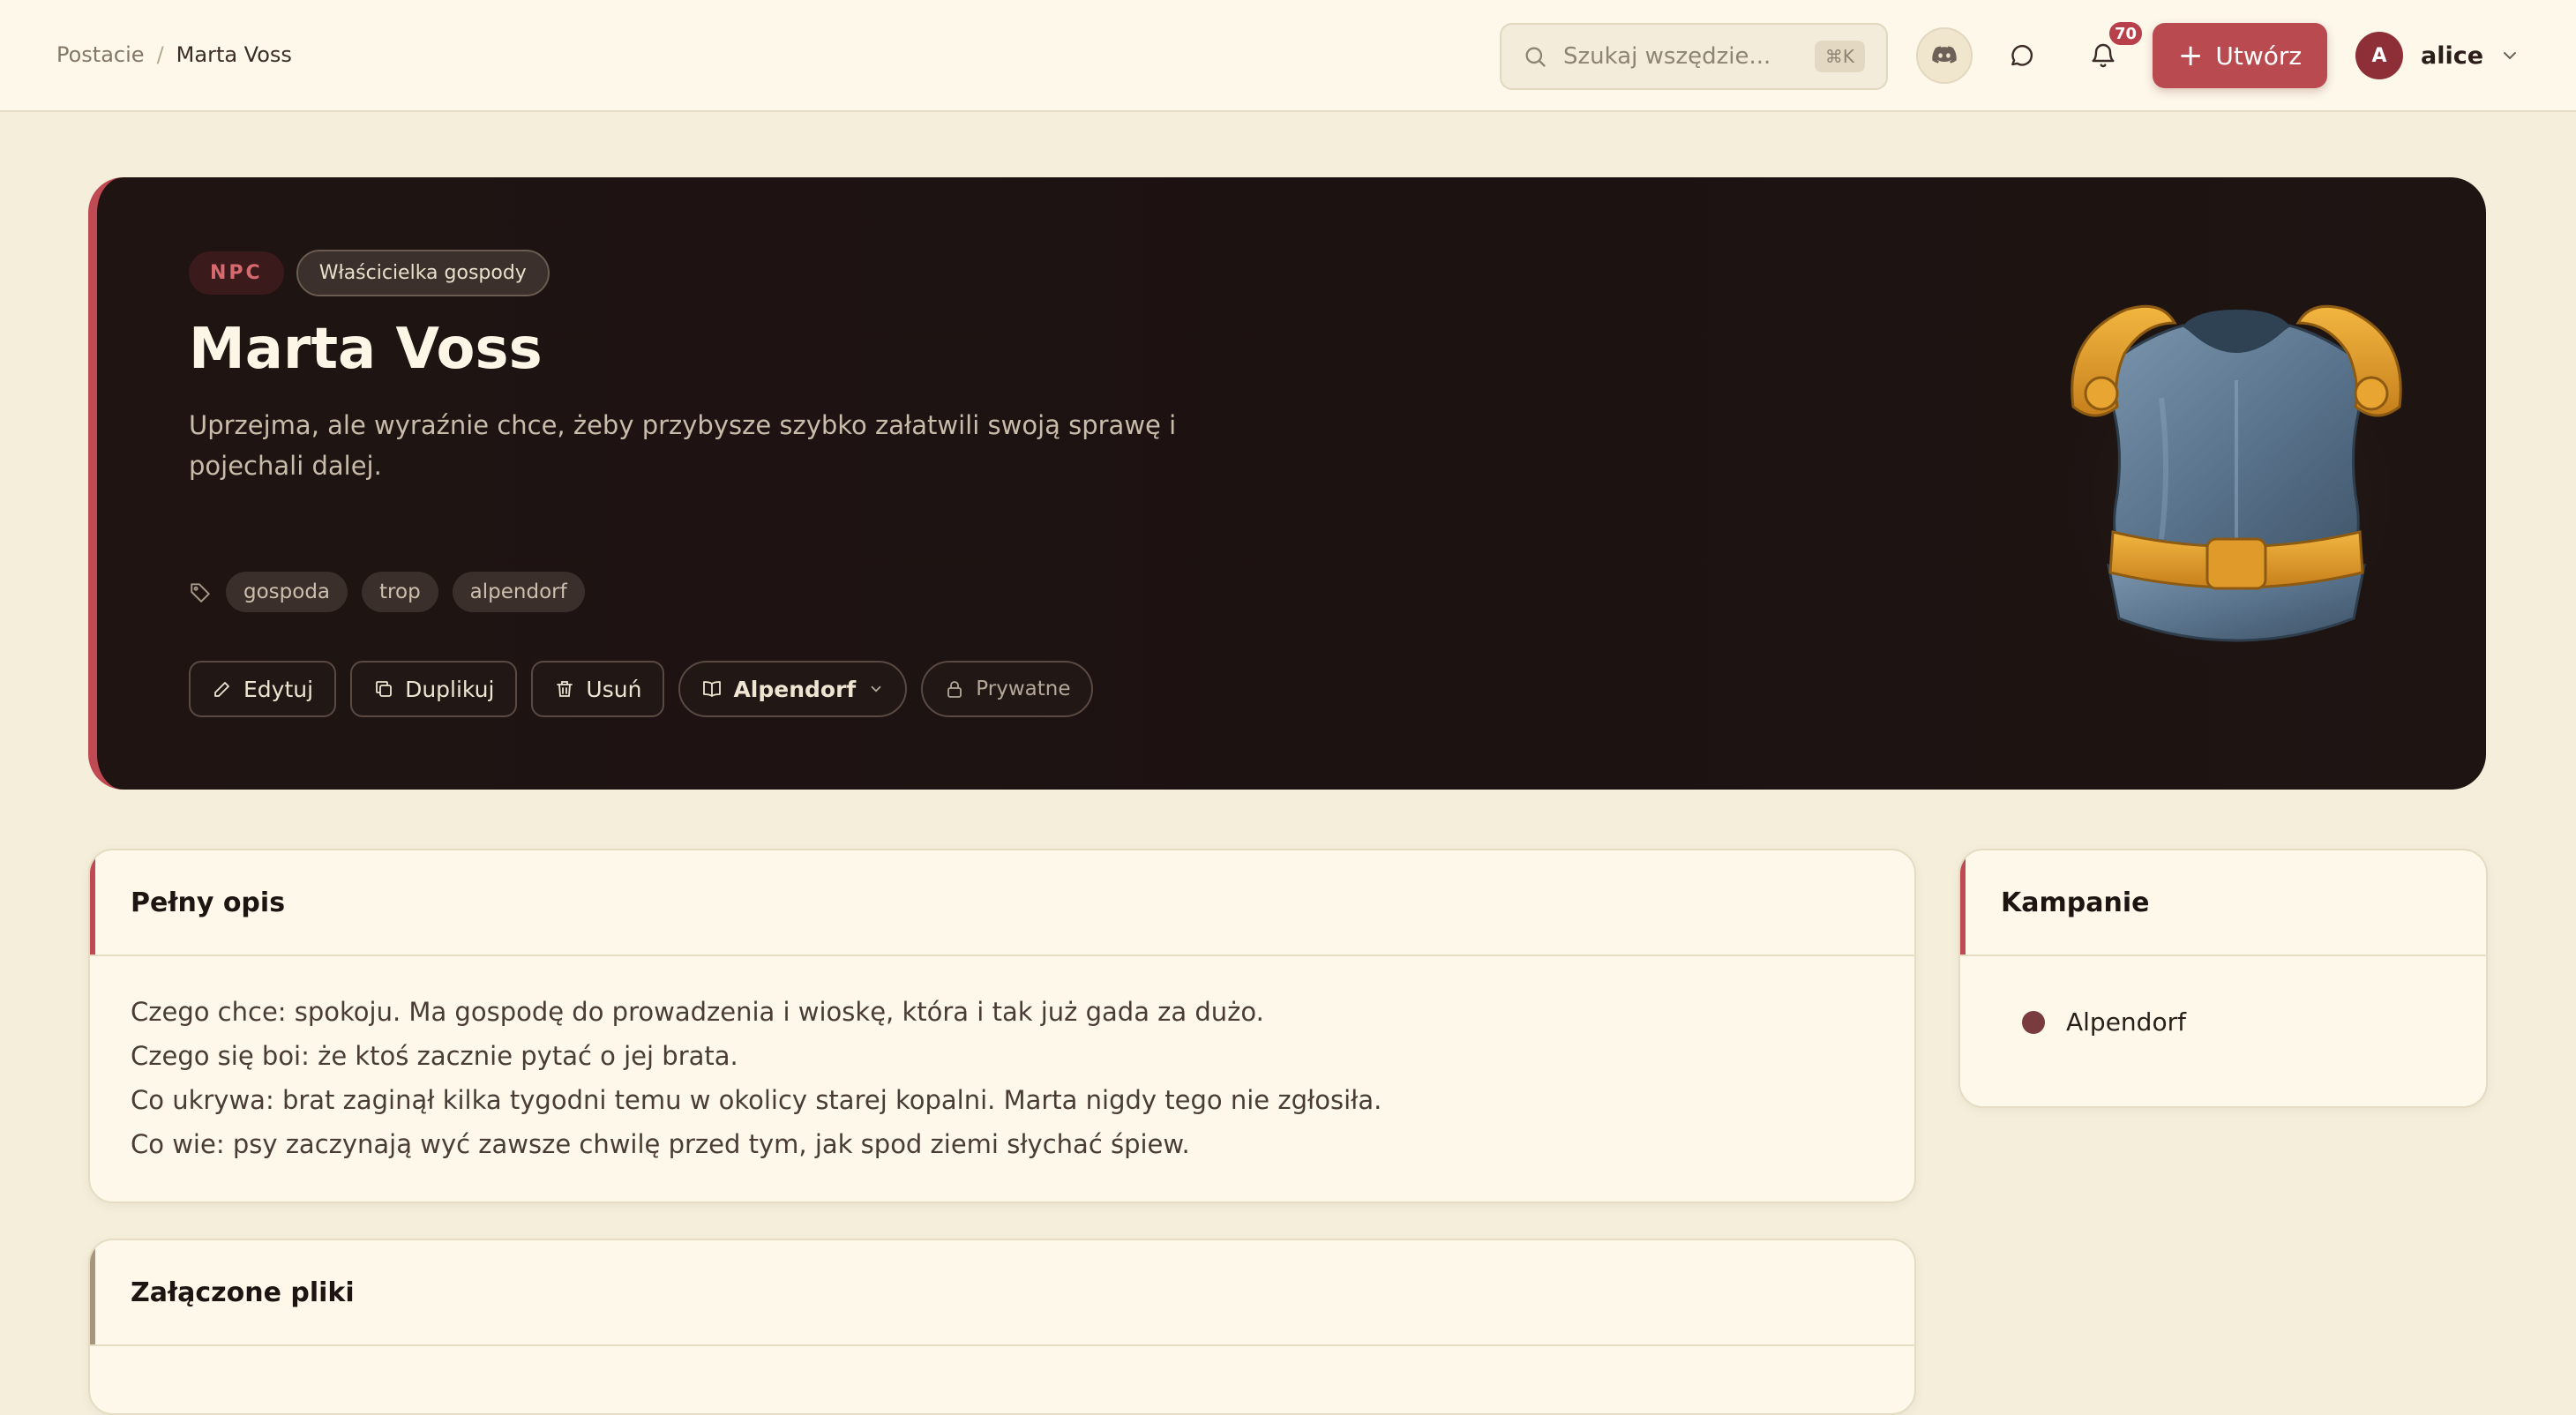  I want to click on breadcrumb-parent-link: Postacie, so click(101, 55).